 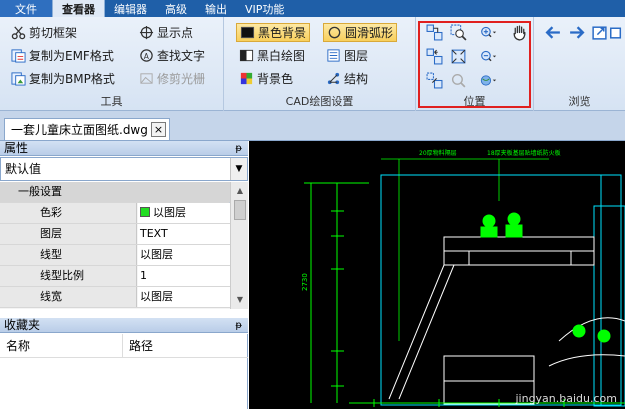 I want to click on structure-label: 结构, so click(x=356, y=79).